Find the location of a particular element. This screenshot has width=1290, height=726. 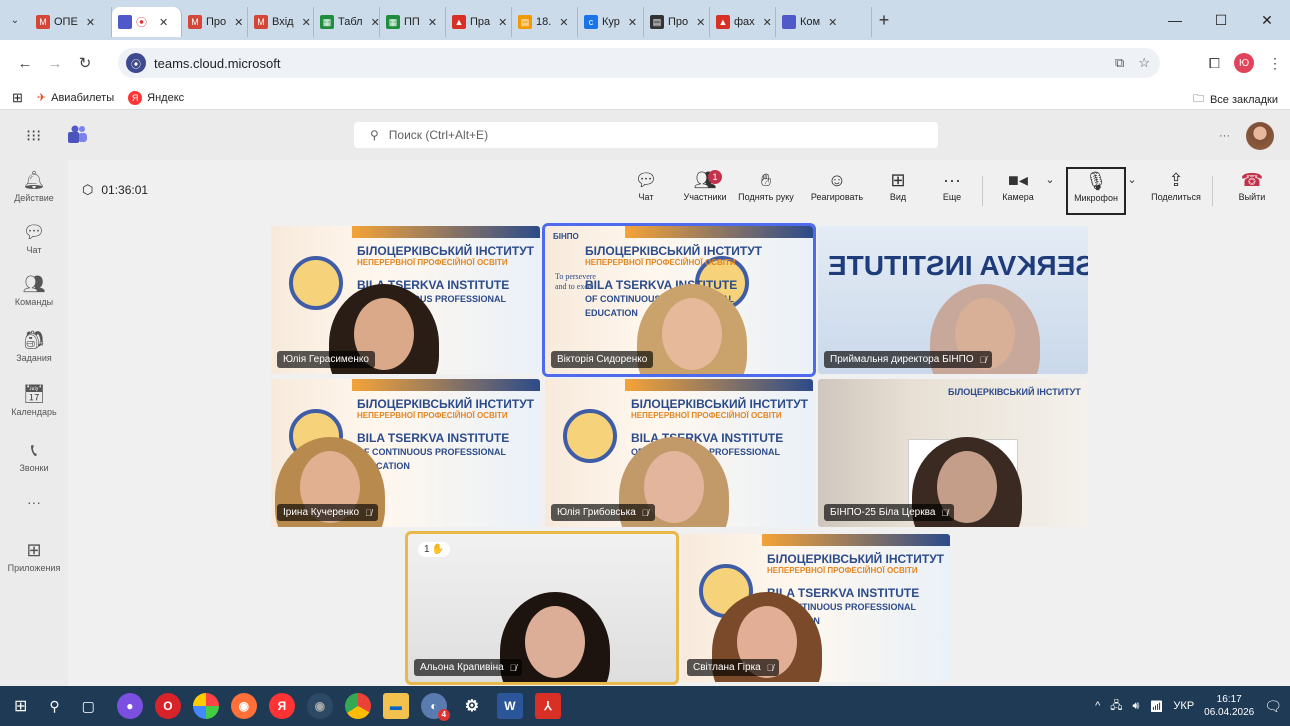

rail-item-calendar: 📅︎ Календарь is located at coordinates (34, 400).